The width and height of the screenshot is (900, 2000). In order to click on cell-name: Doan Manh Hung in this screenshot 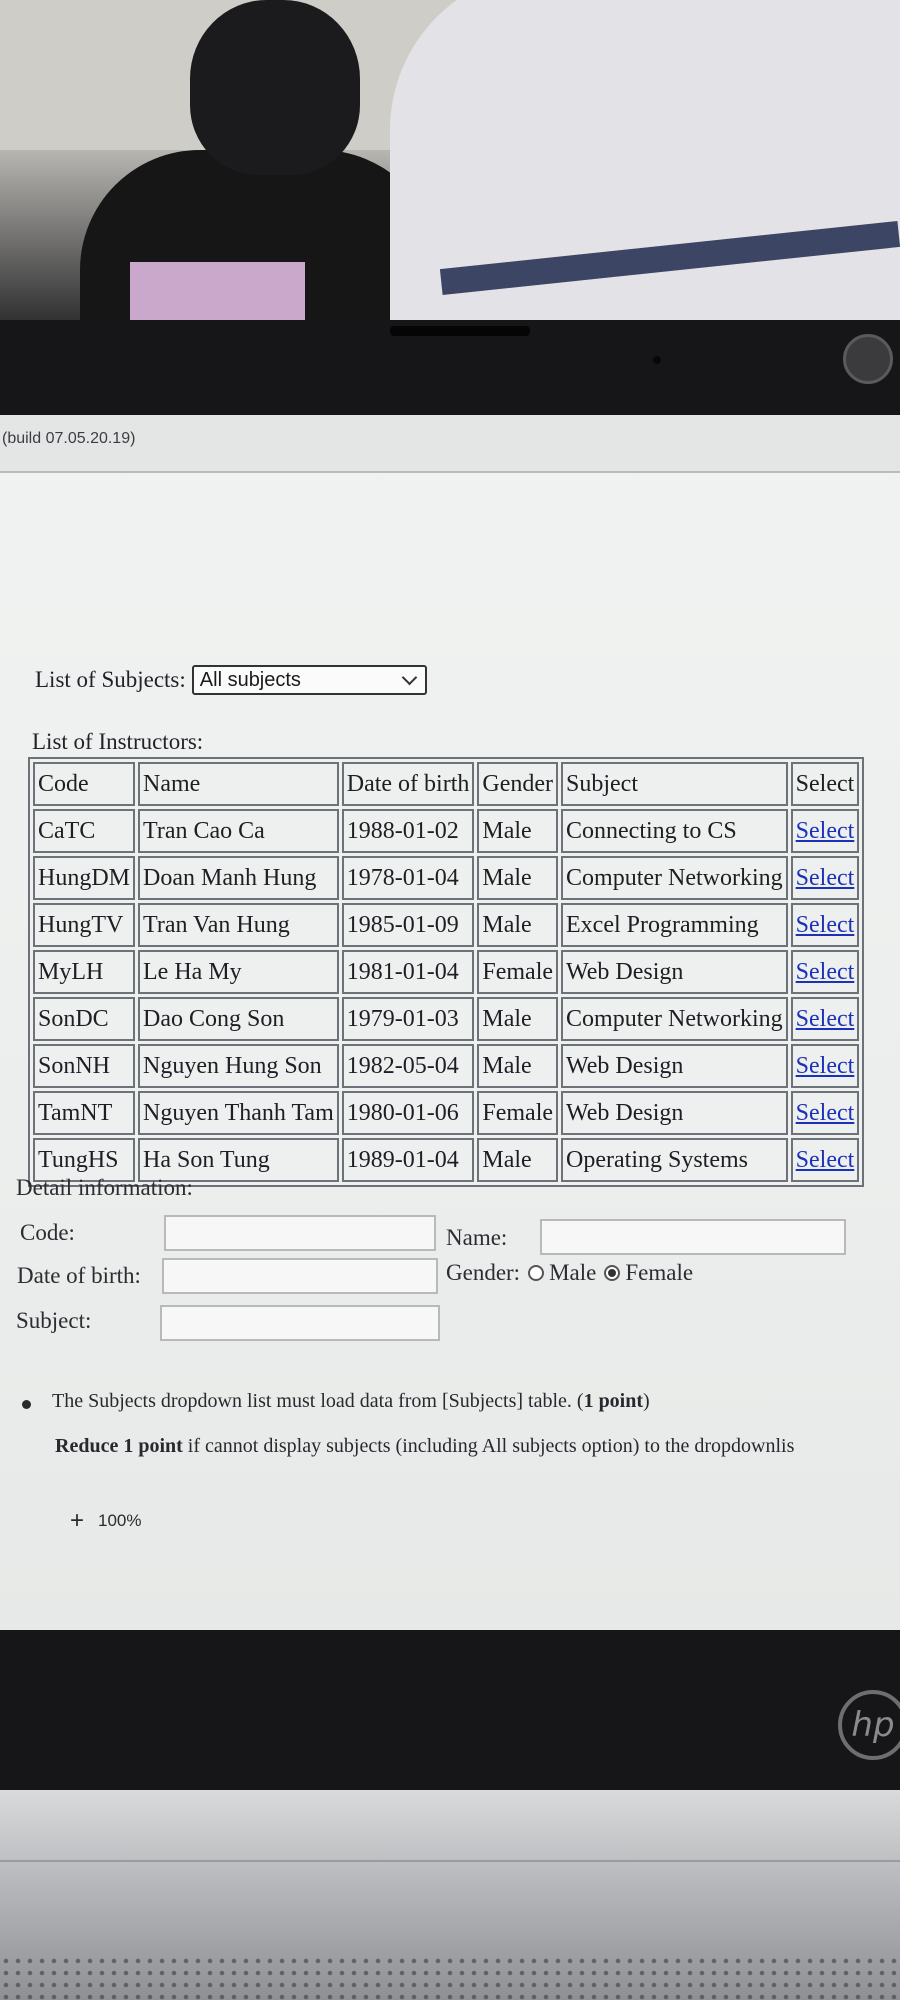, I will do `click(238, 878)`.